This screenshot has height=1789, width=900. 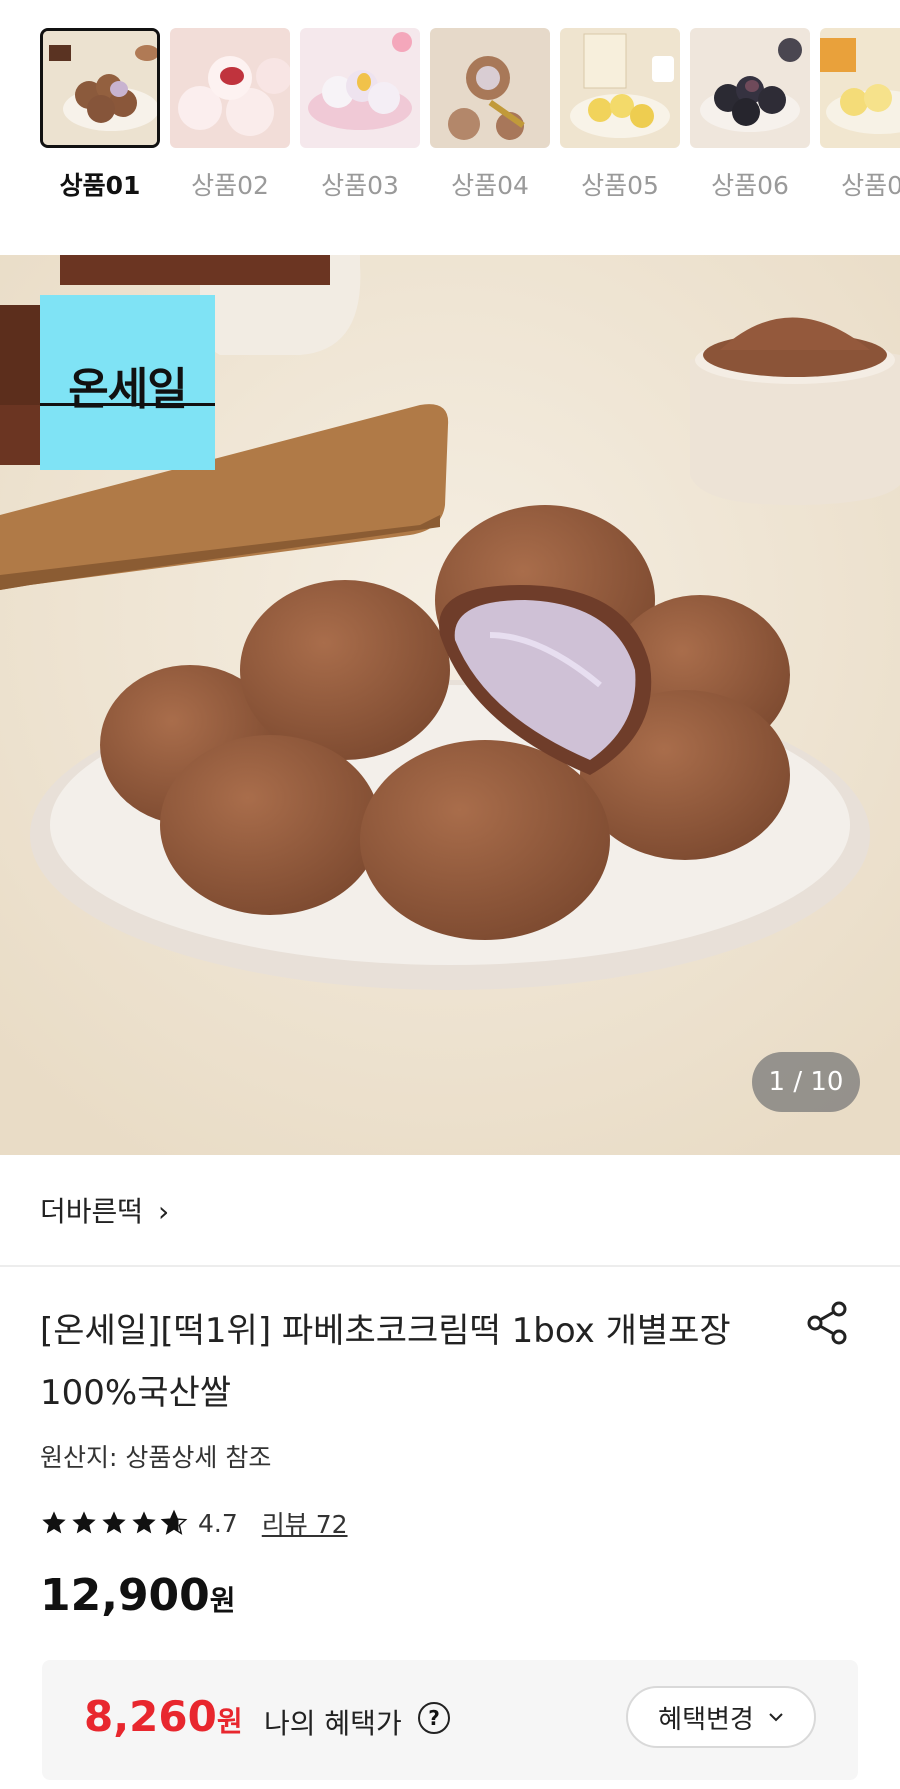 I want to click on change-benefit-label: 혜택변경, so click(x=706, y=1719).